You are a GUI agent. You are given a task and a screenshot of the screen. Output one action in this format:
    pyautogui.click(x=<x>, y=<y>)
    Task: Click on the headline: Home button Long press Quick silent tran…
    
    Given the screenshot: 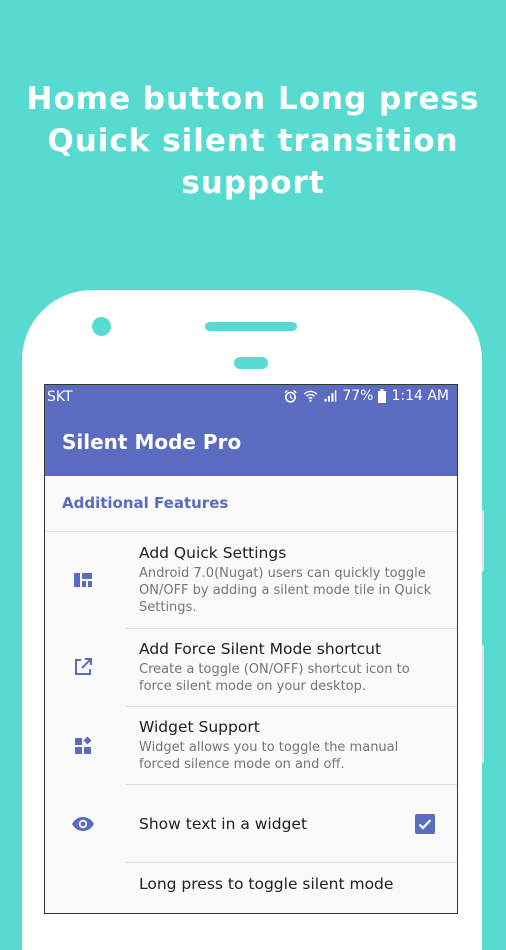 What is the action you would take?
    pyautogui.click(x=253, y=141)
    